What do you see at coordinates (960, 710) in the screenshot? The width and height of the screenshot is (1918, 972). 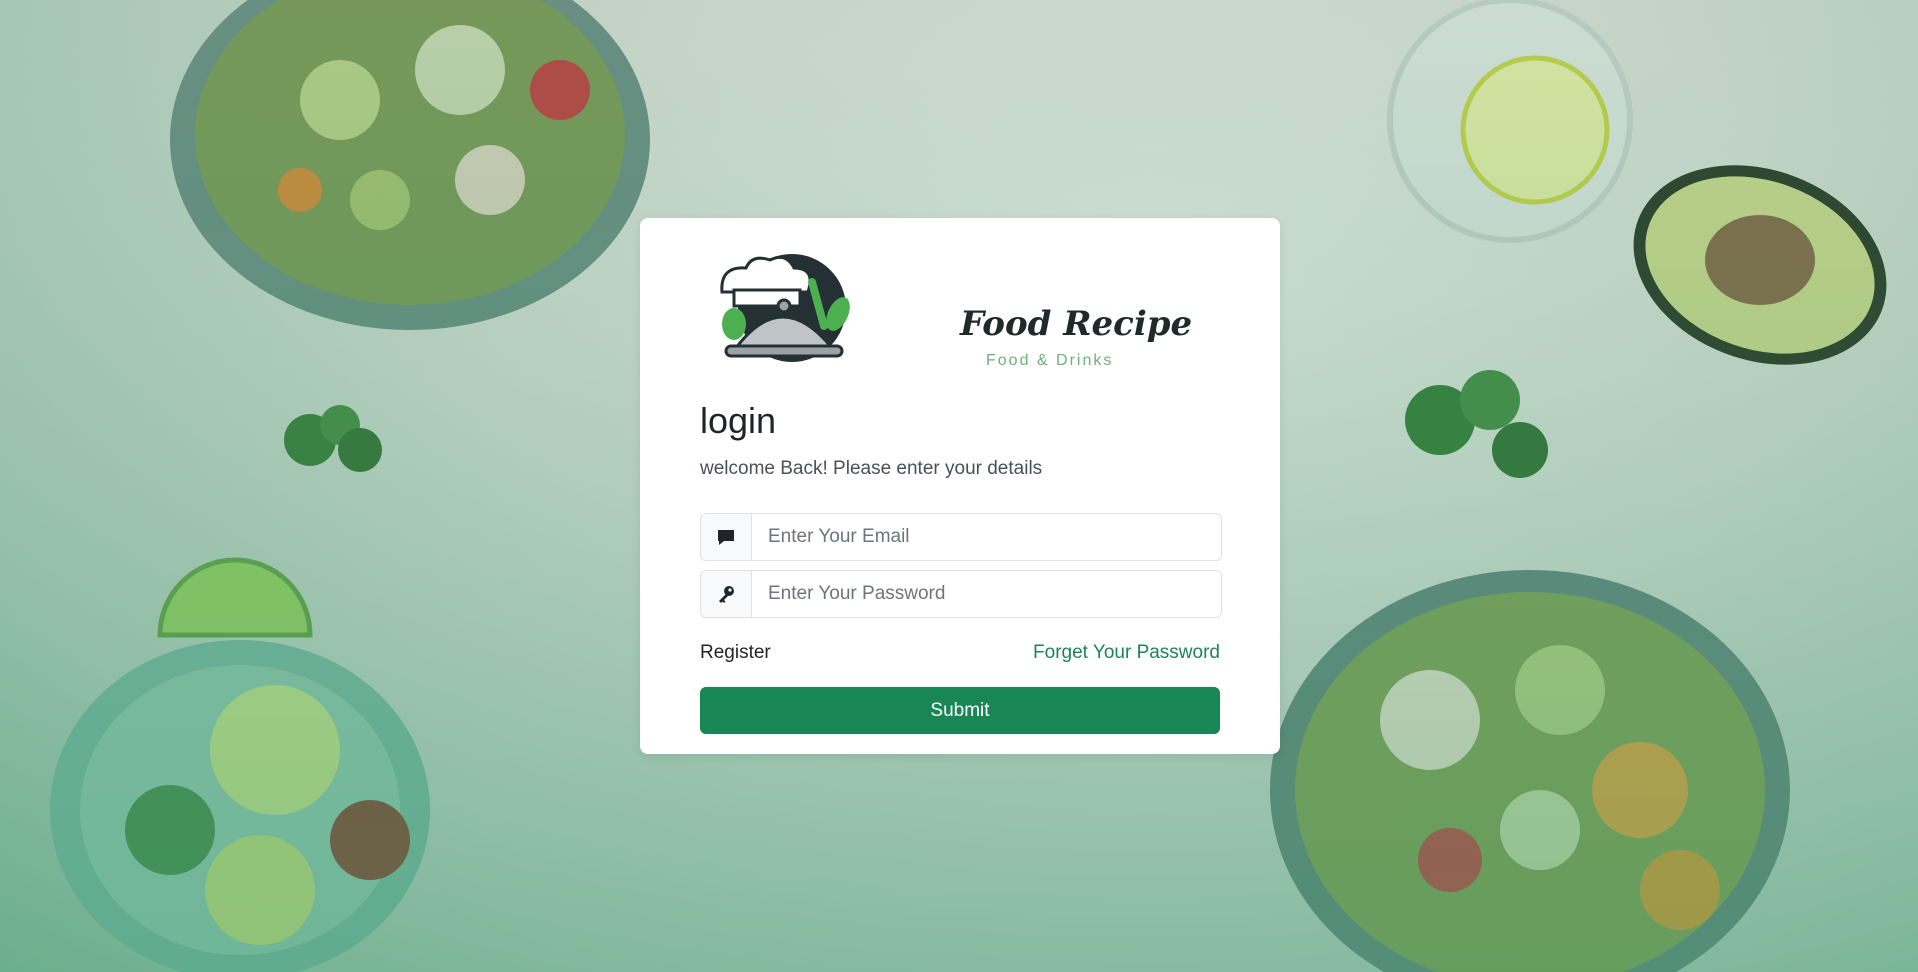 I see `submit-button: Submit` at bounding box center [960, 710].